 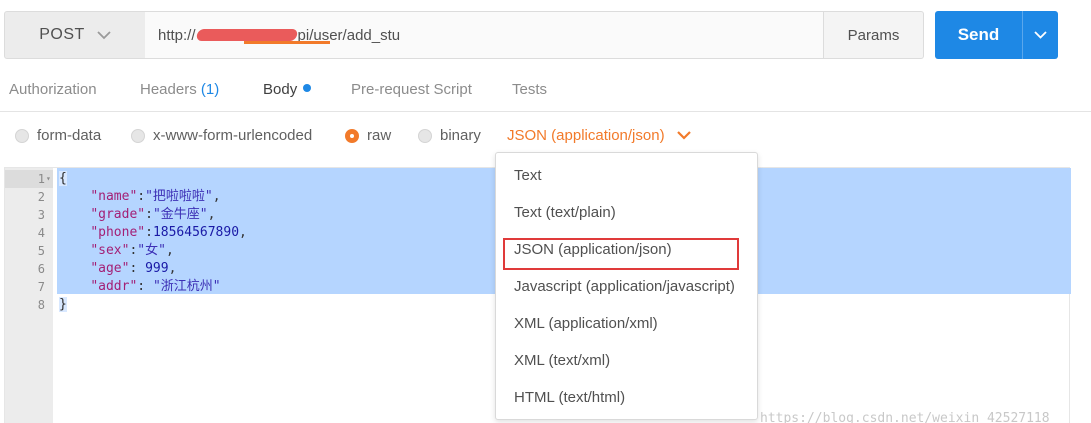 I want to click on code-token: "addr", so click(x=114, y=286).